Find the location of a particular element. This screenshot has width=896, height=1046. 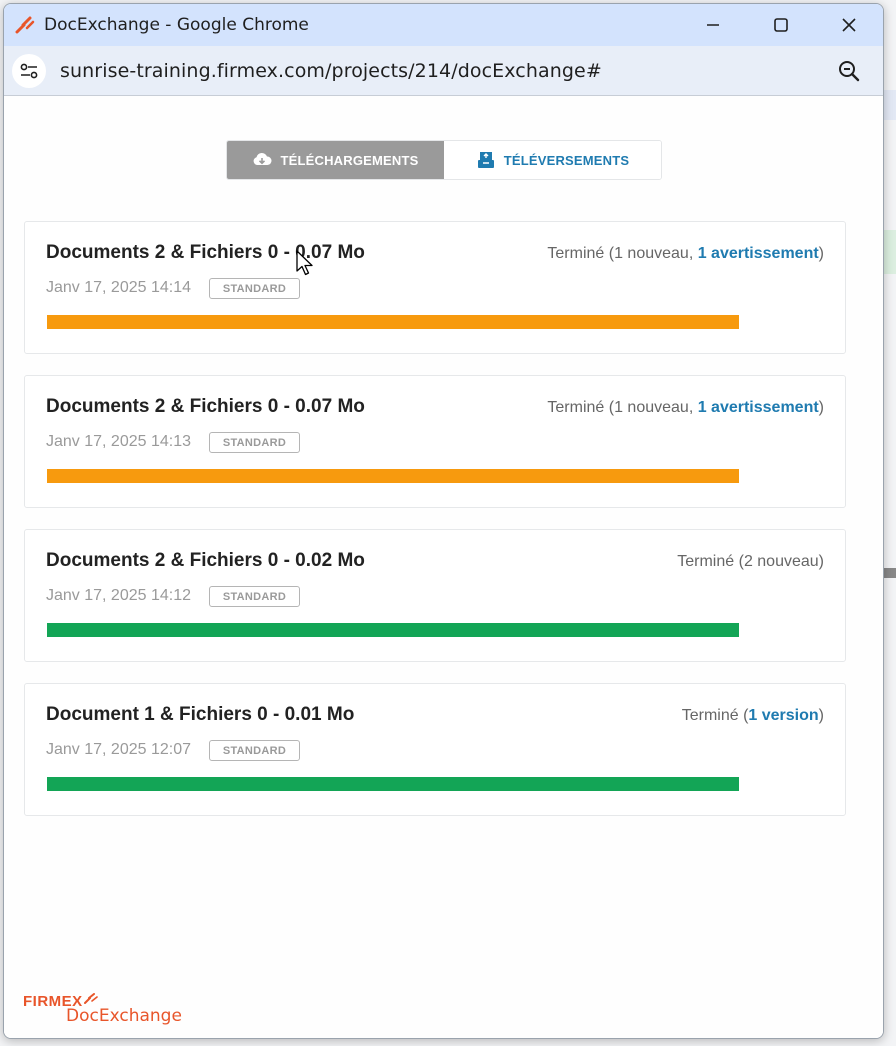

card-date: Janv 17, 2025 14:14 is located at coordinates (119, 287).